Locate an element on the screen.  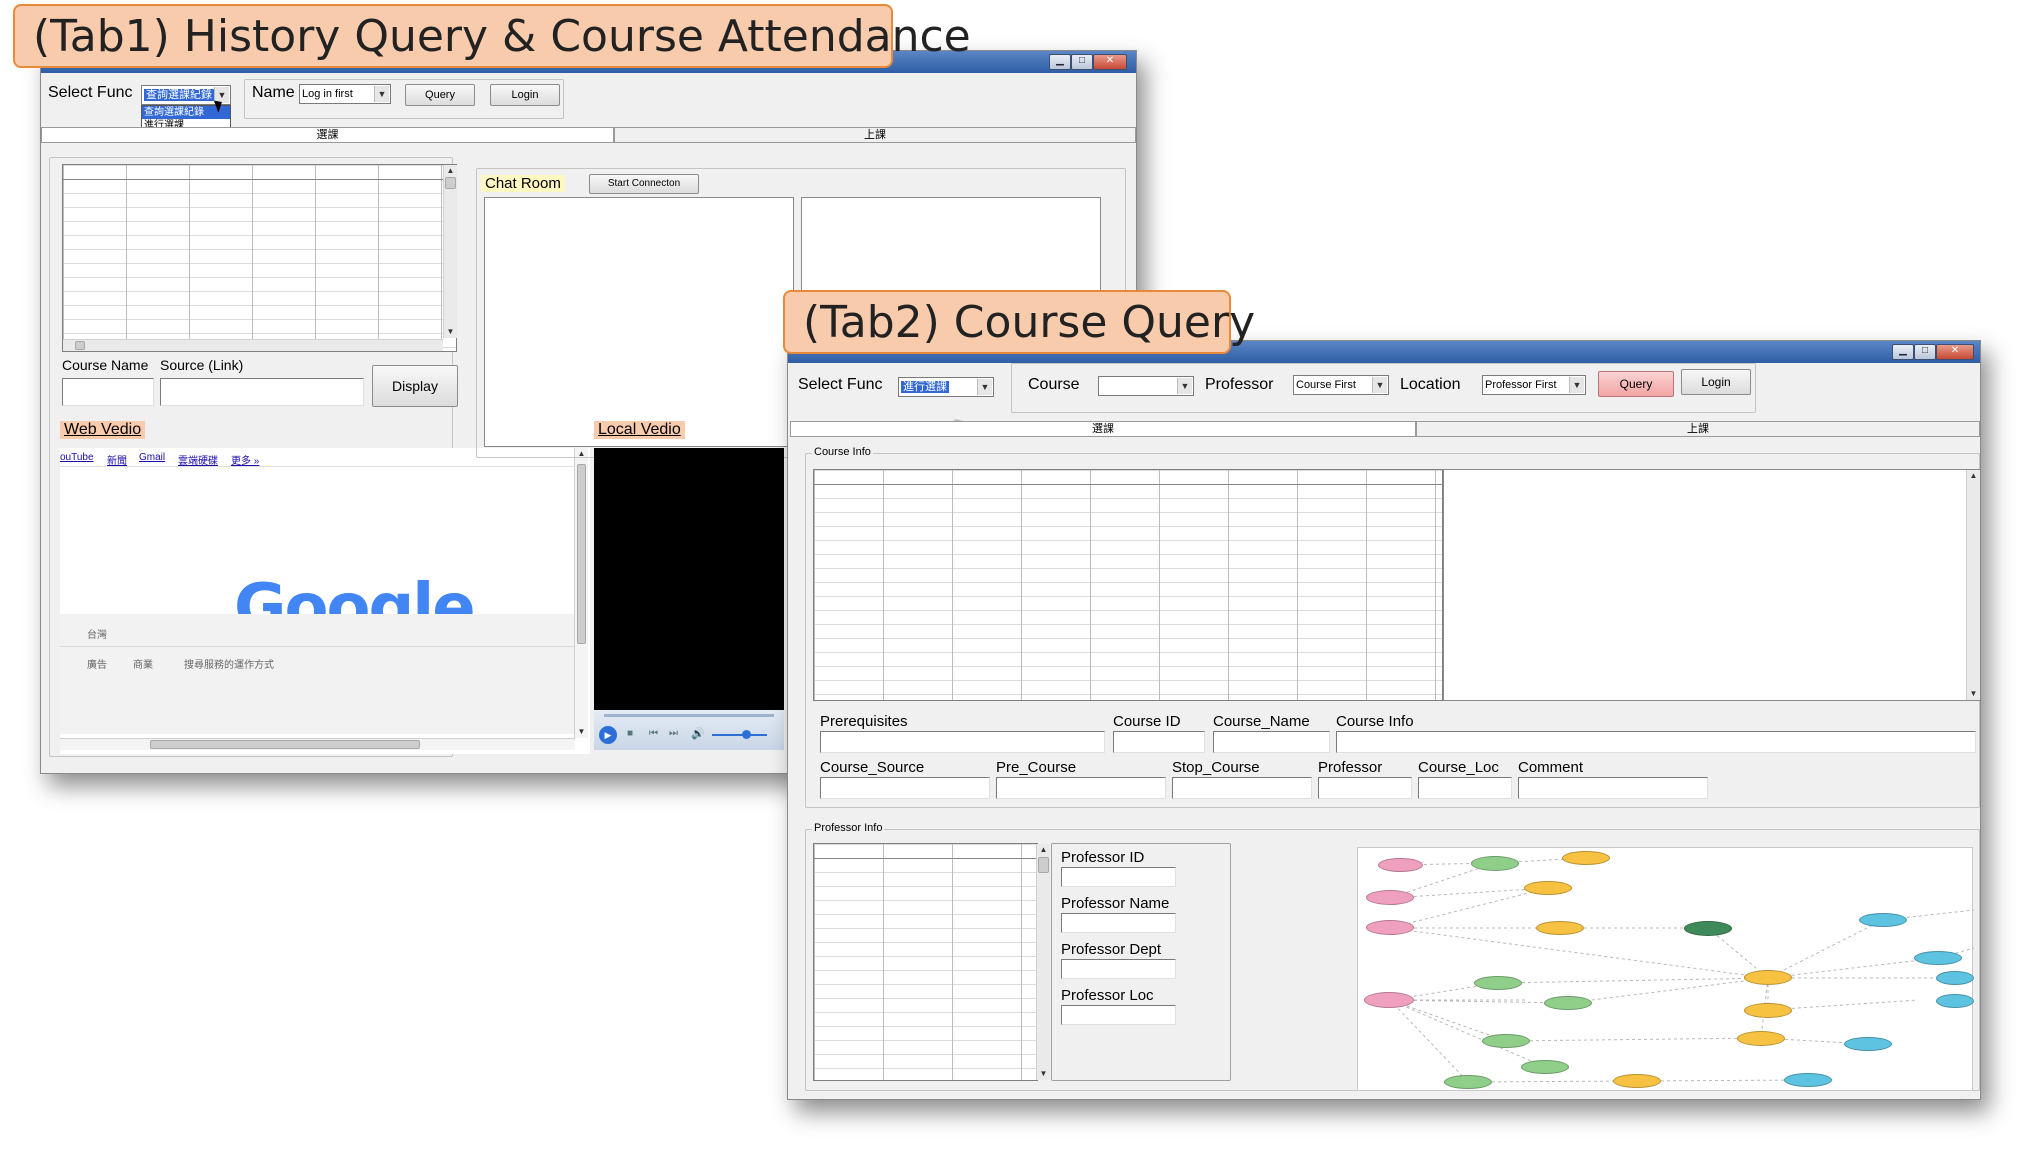
source-link-input is located at coordinates (262, 392).